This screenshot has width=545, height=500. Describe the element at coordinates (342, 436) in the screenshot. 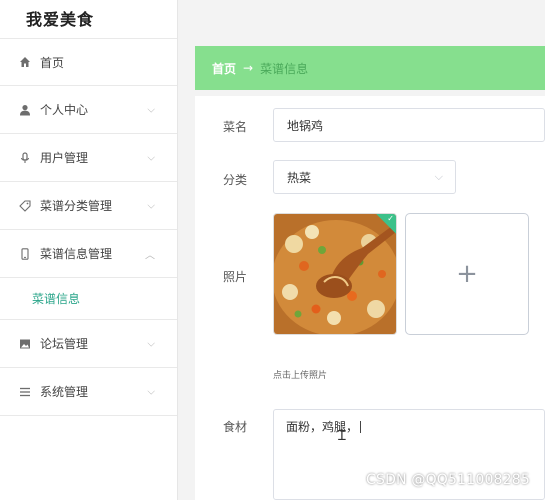

I see `ibeam-cursor-icon: Ɪ` at that location.